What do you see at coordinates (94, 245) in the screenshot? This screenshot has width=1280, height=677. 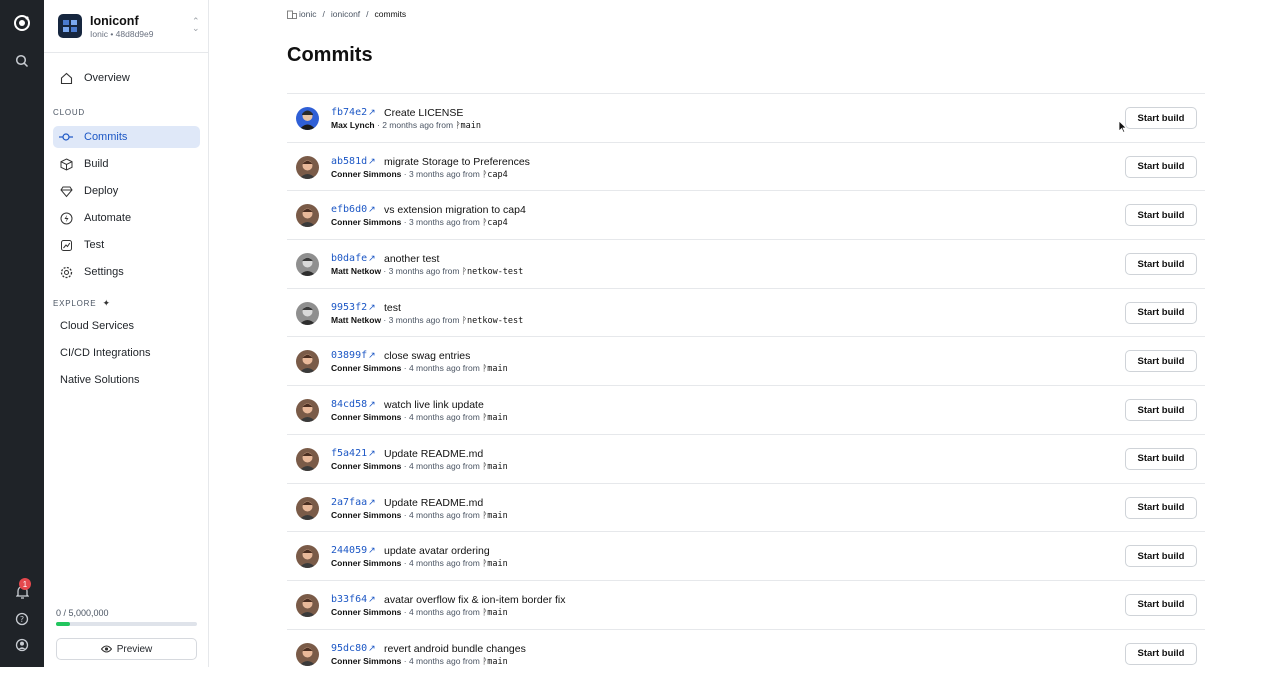 I see `nav-test-label: Test` at bounding box center [94, 245].